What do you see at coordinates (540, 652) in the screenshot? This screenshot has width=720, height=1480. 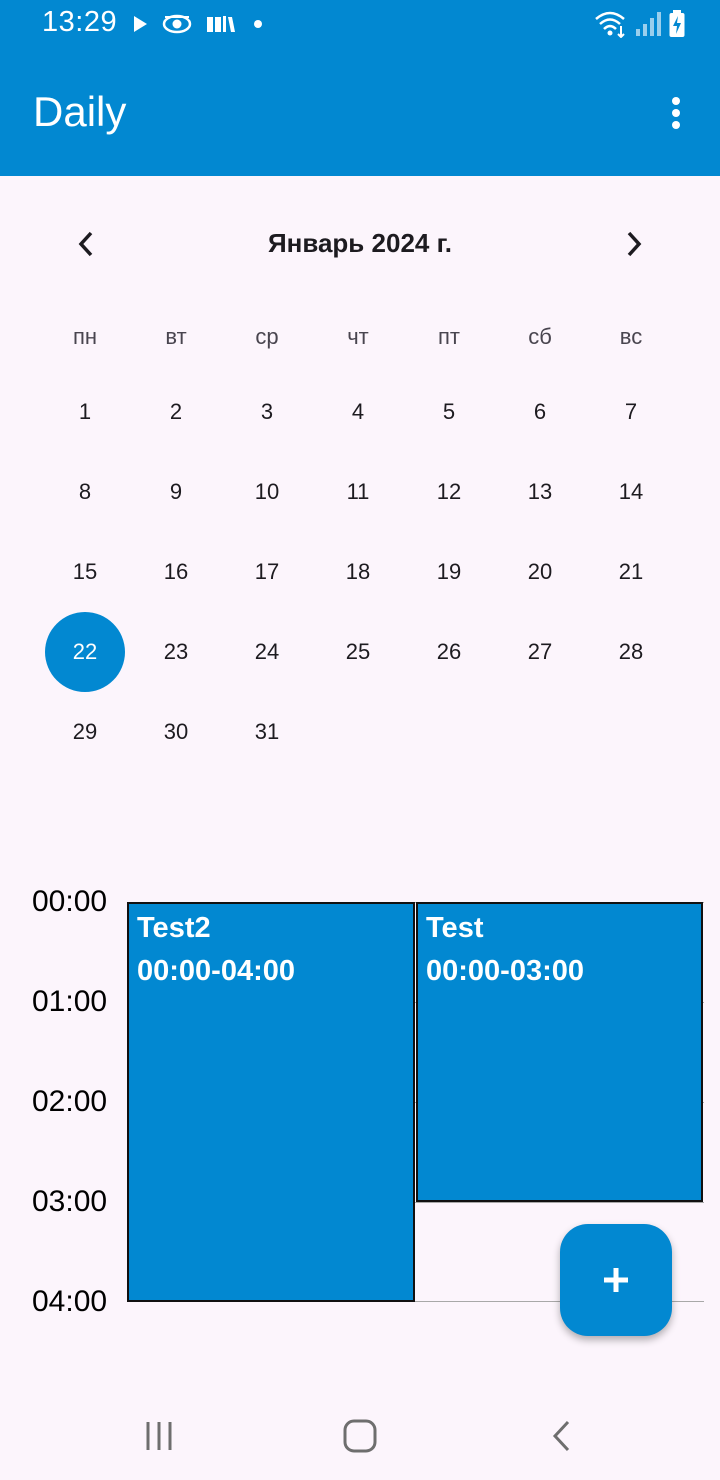 I see `calendar-day: 27` at bounding box center [540, 652].